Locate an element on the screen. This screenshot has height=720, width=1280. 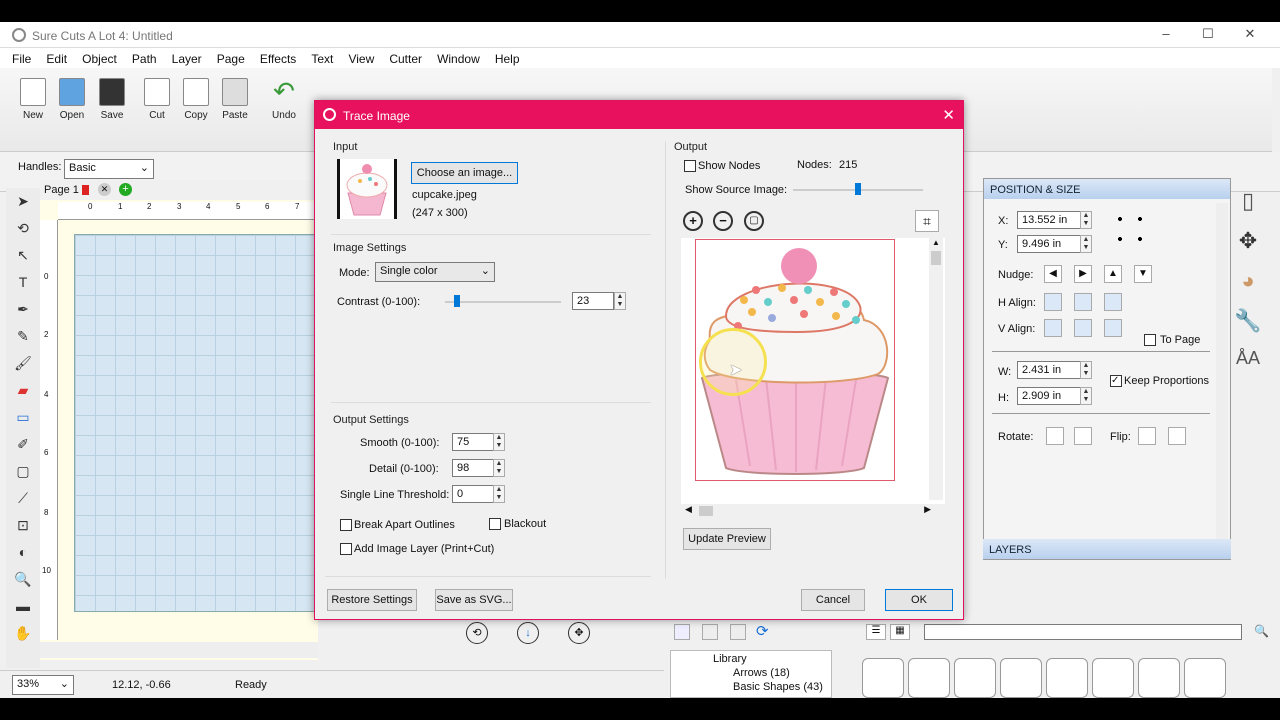
to-page-checkbox is located at coordinates (1150, 340).